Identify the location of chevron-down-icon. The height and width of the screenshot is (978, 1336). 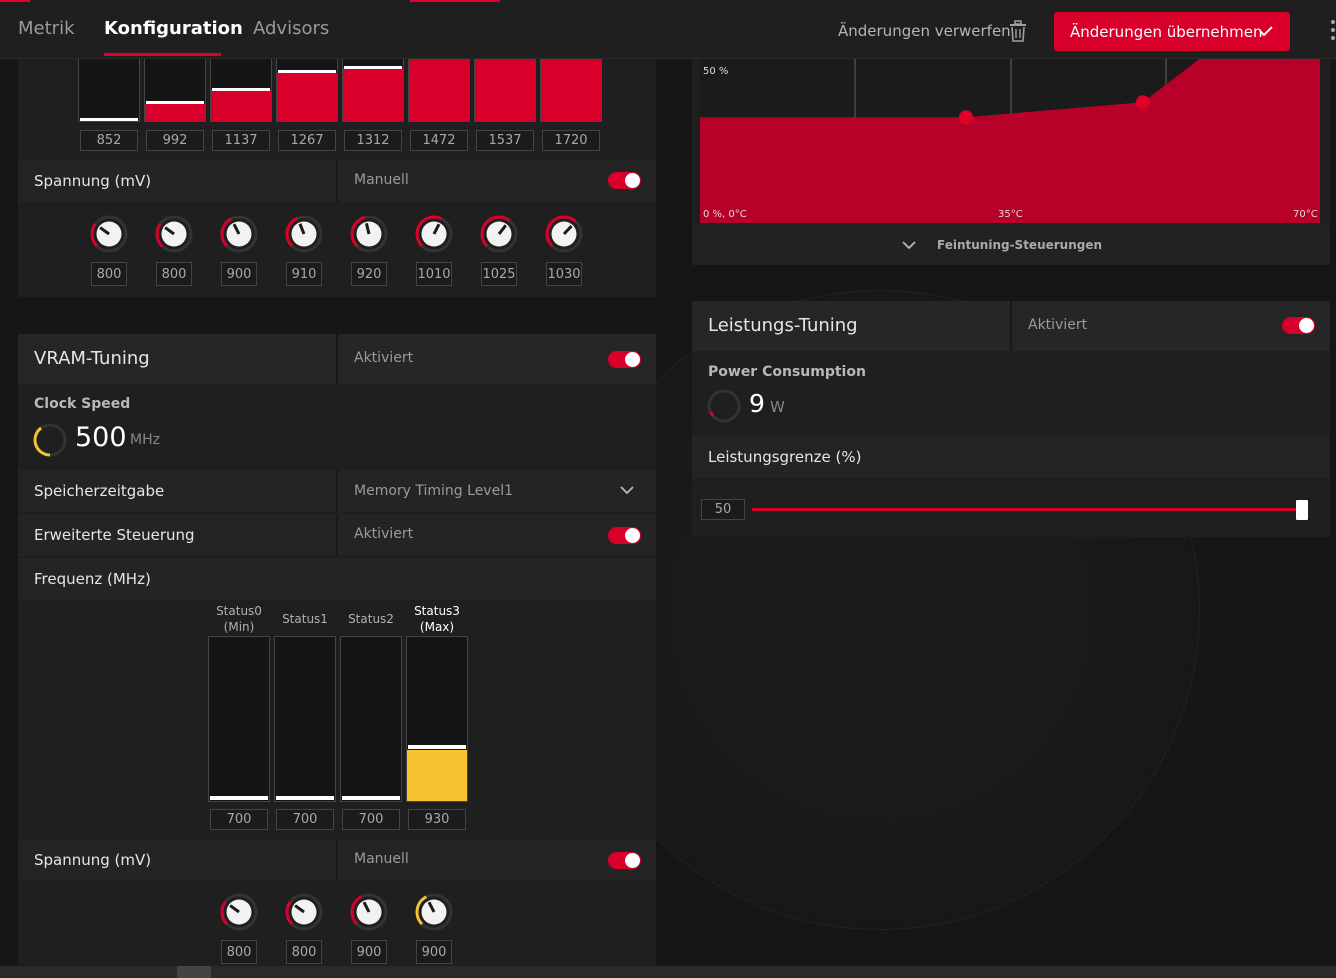
(627, 490).